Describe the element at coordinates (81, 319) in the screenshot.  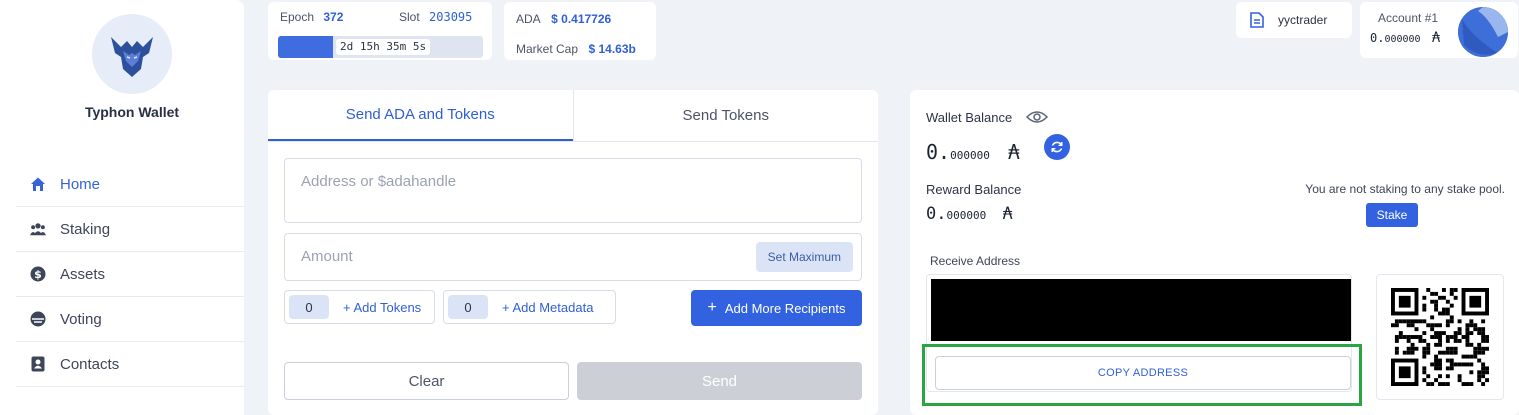
I see `sidebar-item-label: Voting` at that location.